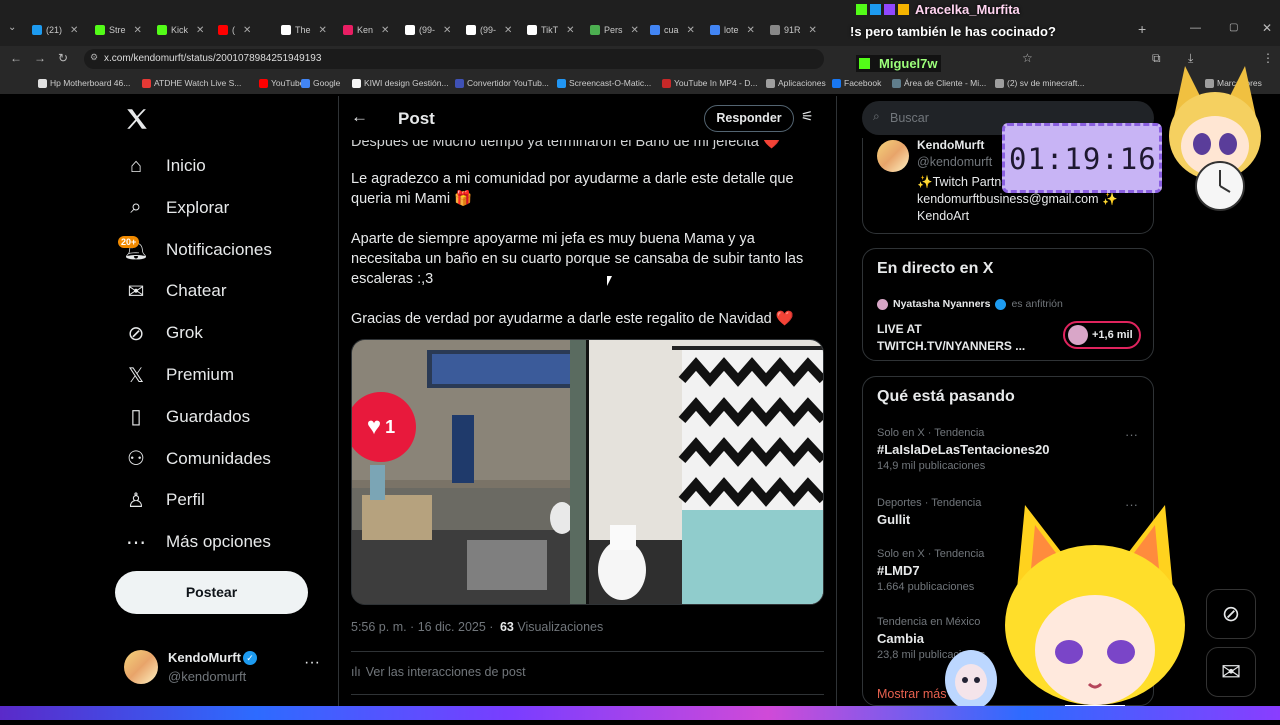 The width and height of the screenshot is (1280, 725). What do you see at coordinates (196, 291) in the screenshot?
I see `nav-label: Chatear` at bounding box center [196, 291].